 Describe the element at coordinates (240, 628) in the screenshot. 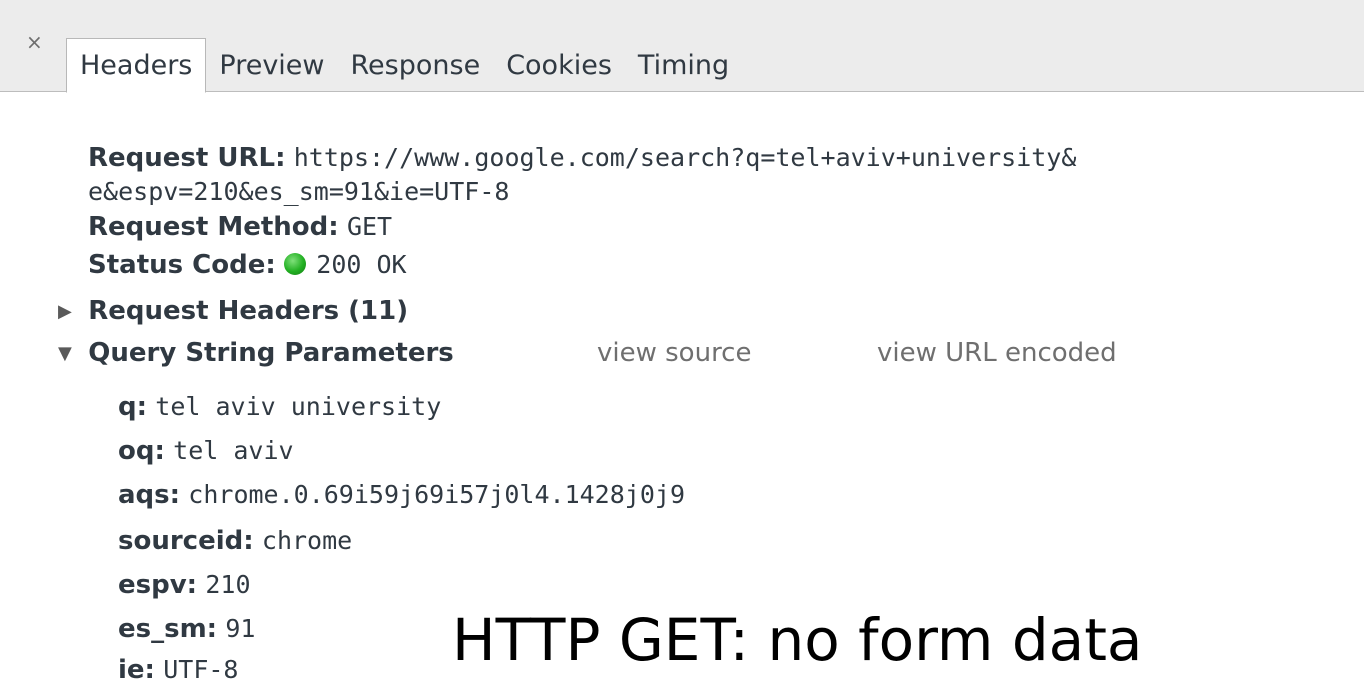

I see `query-param-value: 91` at that location.